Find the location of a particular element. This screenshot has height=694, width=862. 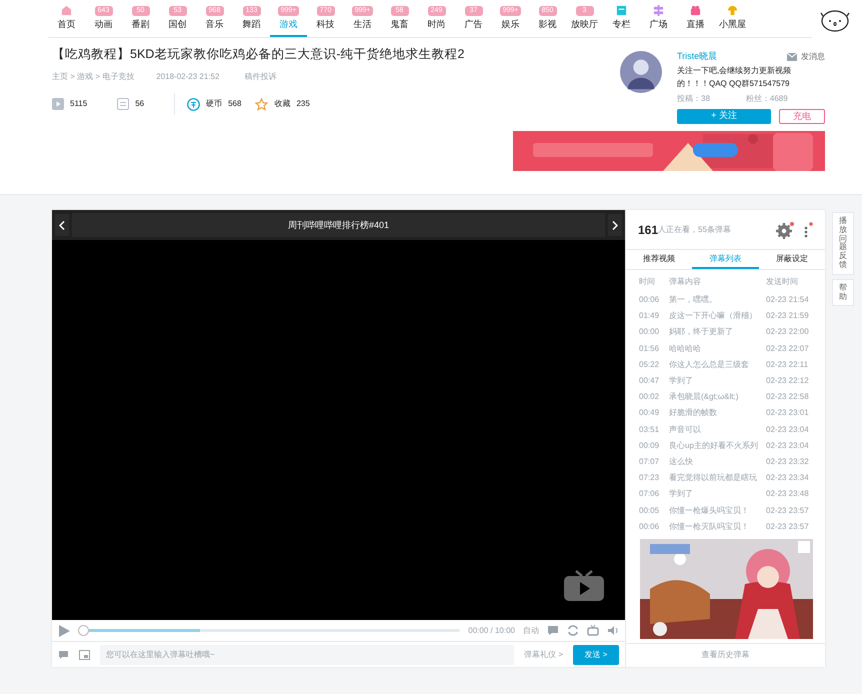

table-cell-text: 声音可以 is located at coordinates (685, 430).